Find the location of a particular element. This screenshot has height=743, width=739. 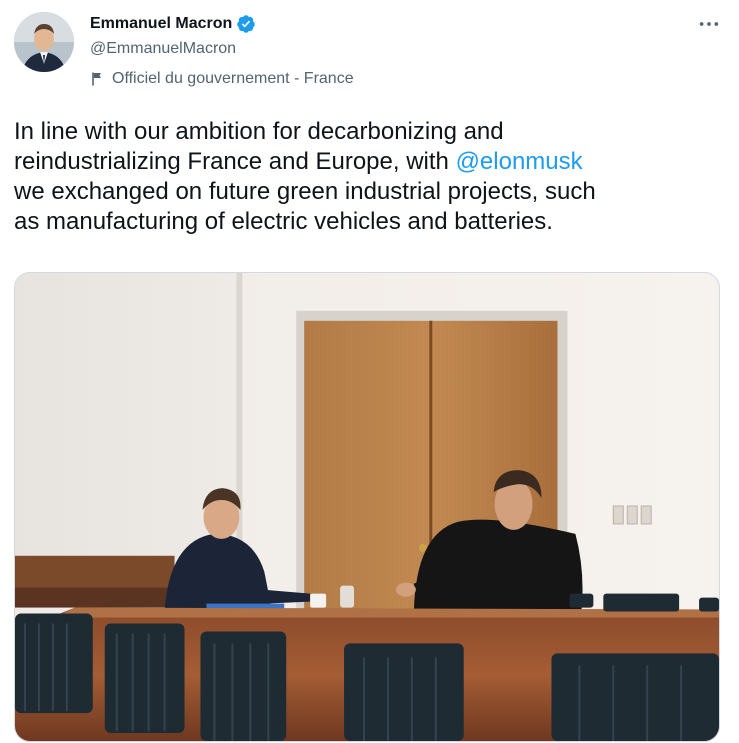

avatar-photo is located at coordinates (44, 42).